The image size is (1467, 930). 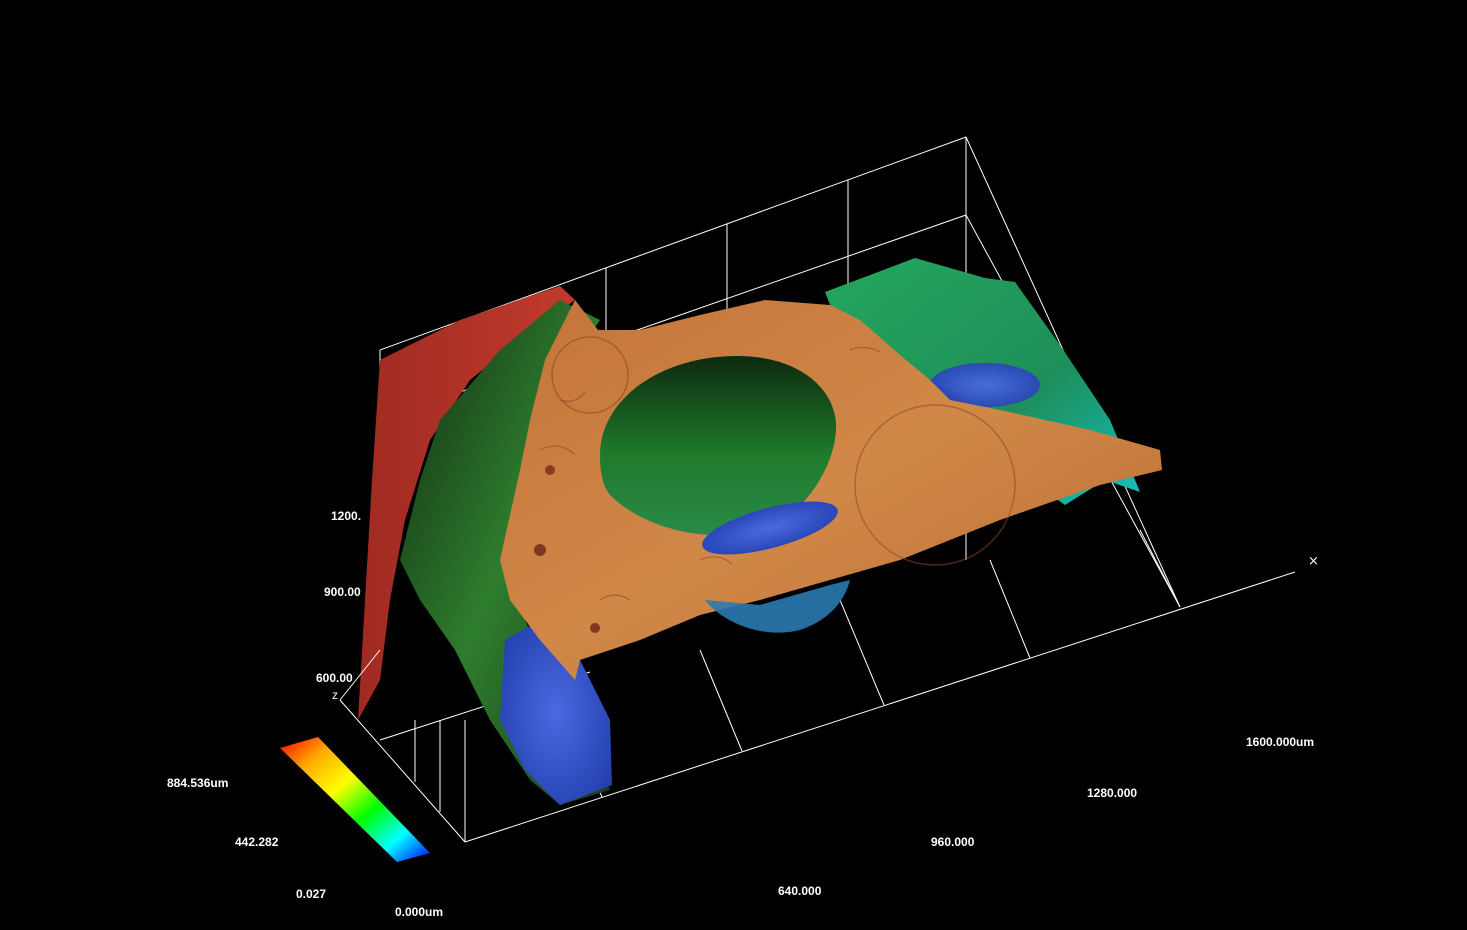 What do you see at coordinates (335, 695) in the screenshot?
I see `z-axis-letter: z` at bounding box center [335, 695].